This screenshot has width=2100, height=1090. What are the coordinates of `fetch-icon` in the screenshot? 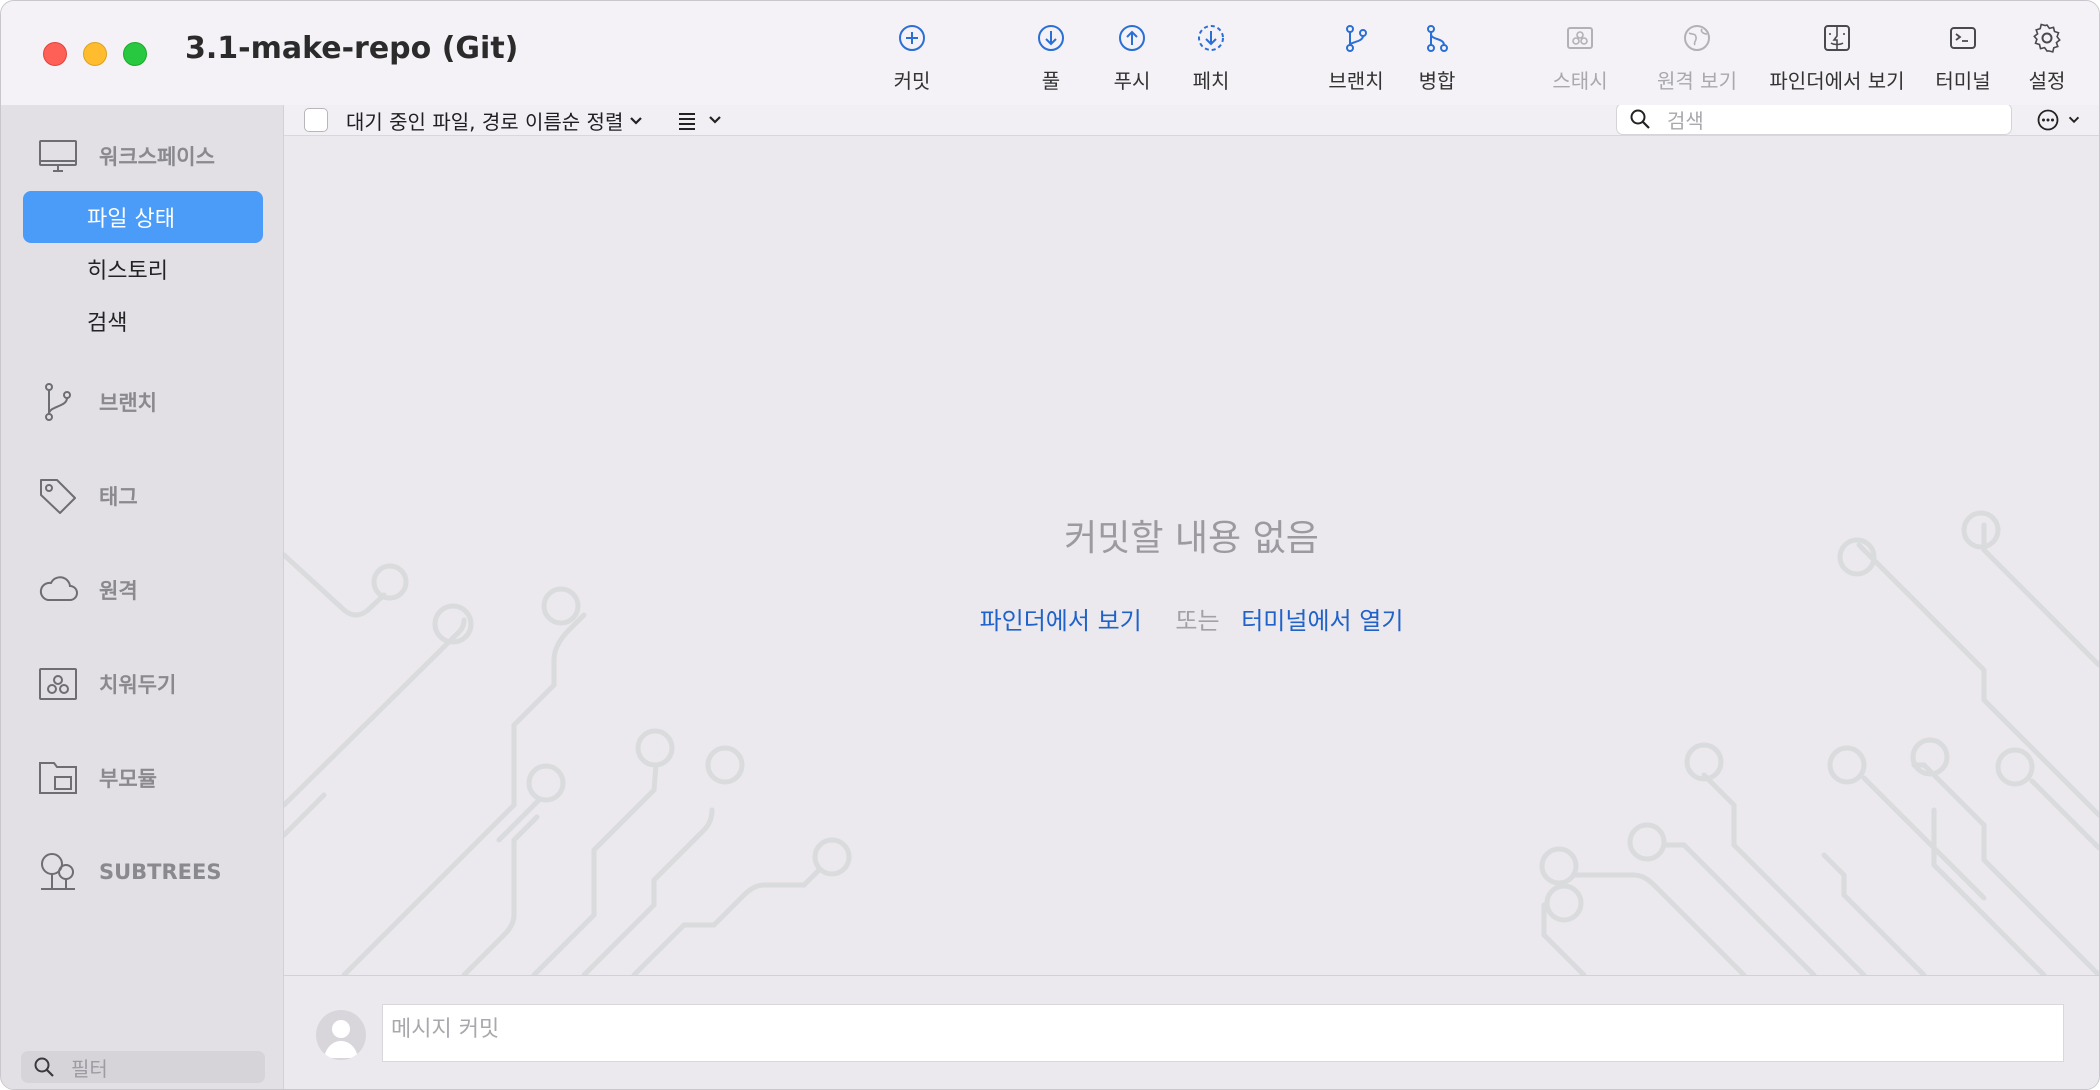 It's located at (1211, 38).